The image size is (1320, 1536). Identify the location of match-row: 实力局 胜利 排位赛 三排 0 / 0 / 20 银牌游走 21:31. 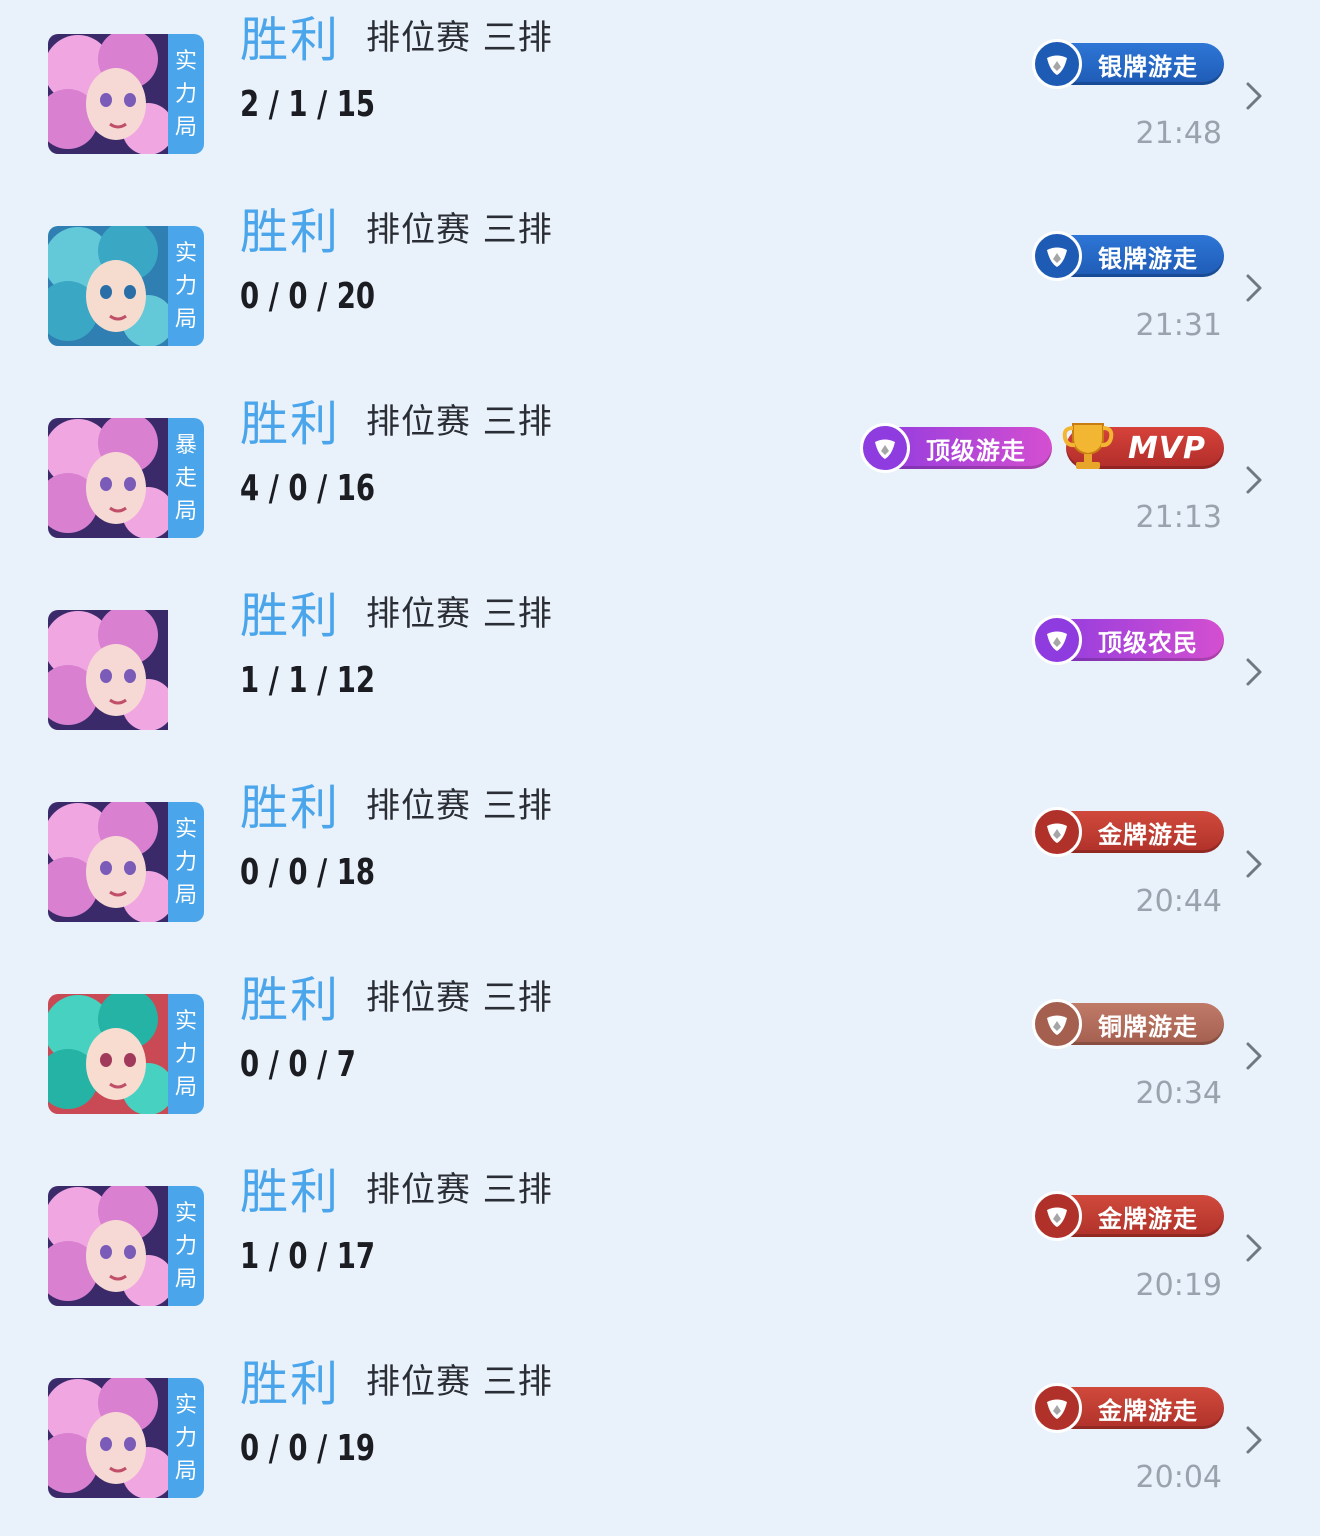
(660, 288).